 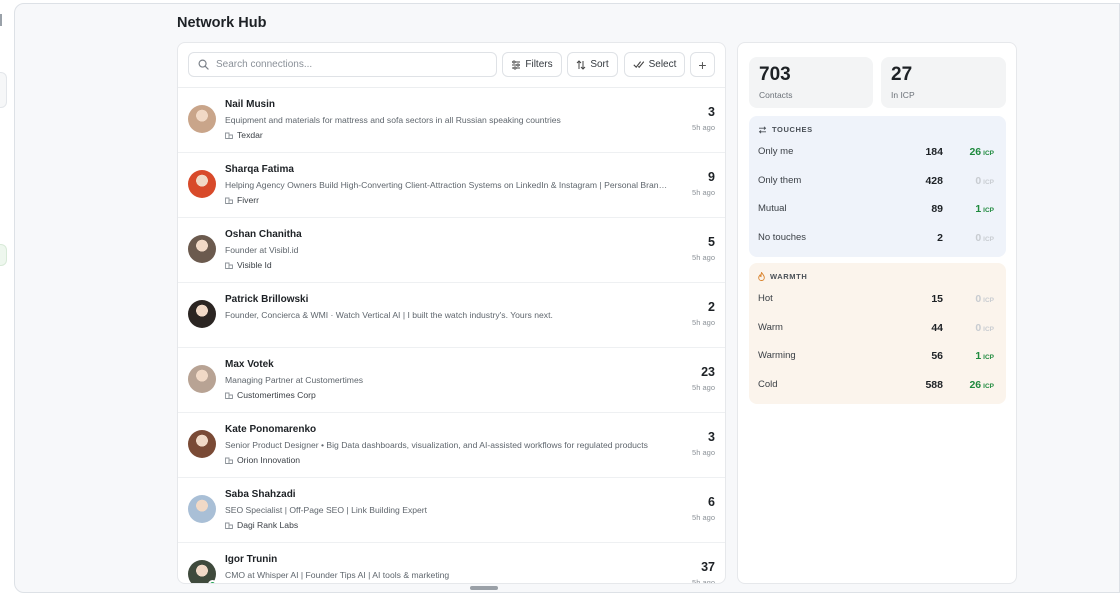 I want to click on connection-name: Saba Shahzadi, so click(x=260, y=494).